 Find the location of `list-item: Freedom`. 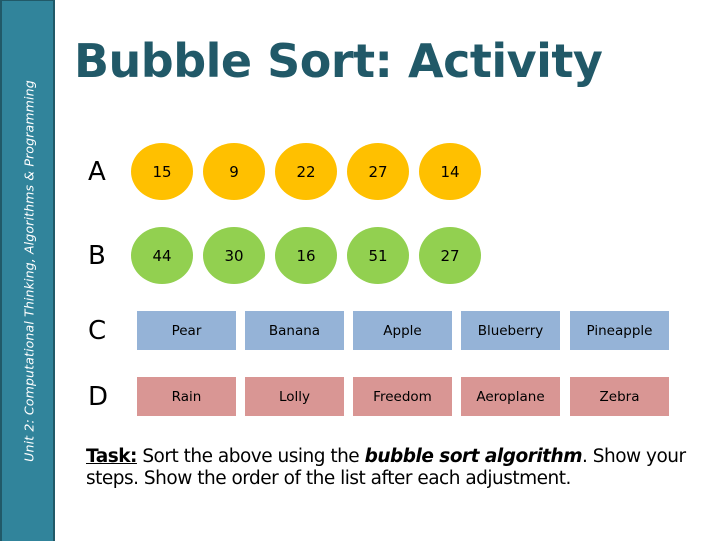

list-item: Freedom is located at coordinates (402, 396).